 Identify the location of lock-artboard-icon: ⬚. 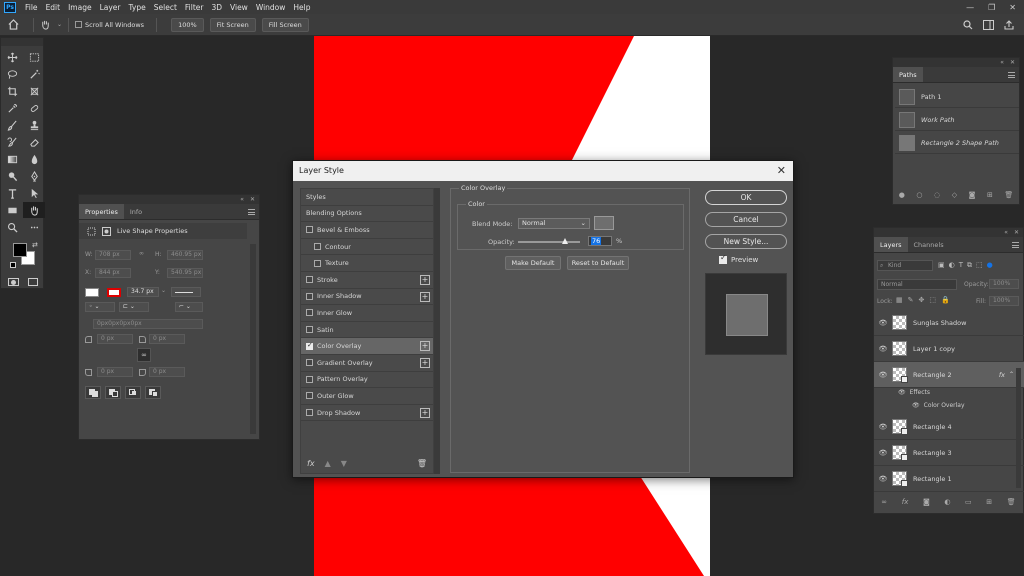
(932, 300).